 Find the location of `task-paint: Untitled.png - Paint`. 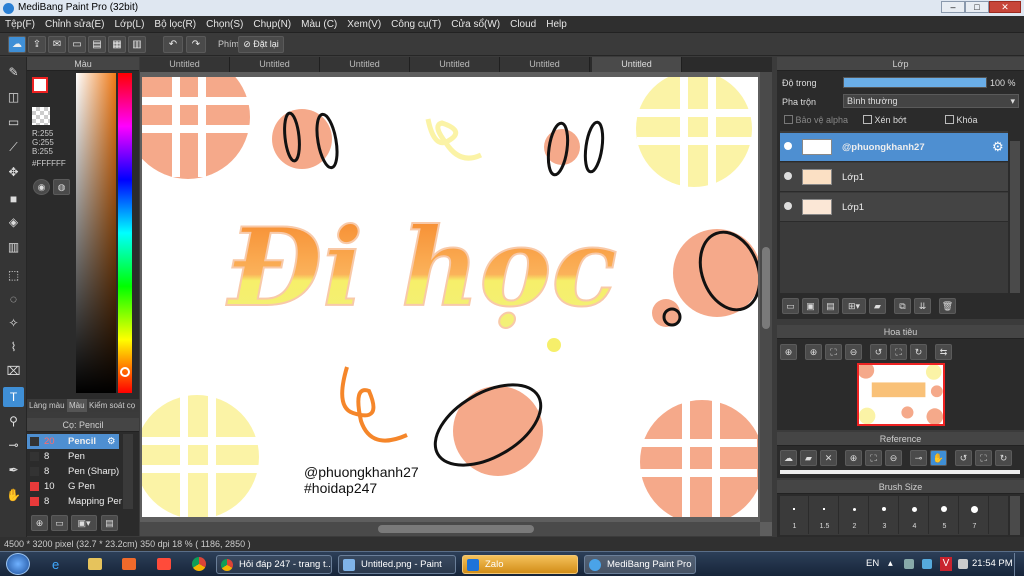

task-paint: Untitled.png - Paint is located at coordinates (397, 564).